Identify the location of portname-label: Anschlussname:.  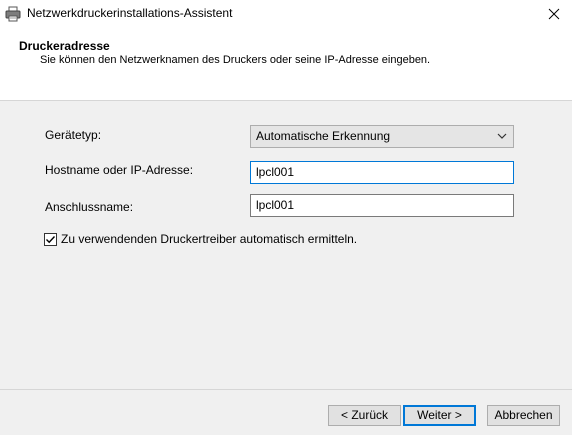
(89, 207).